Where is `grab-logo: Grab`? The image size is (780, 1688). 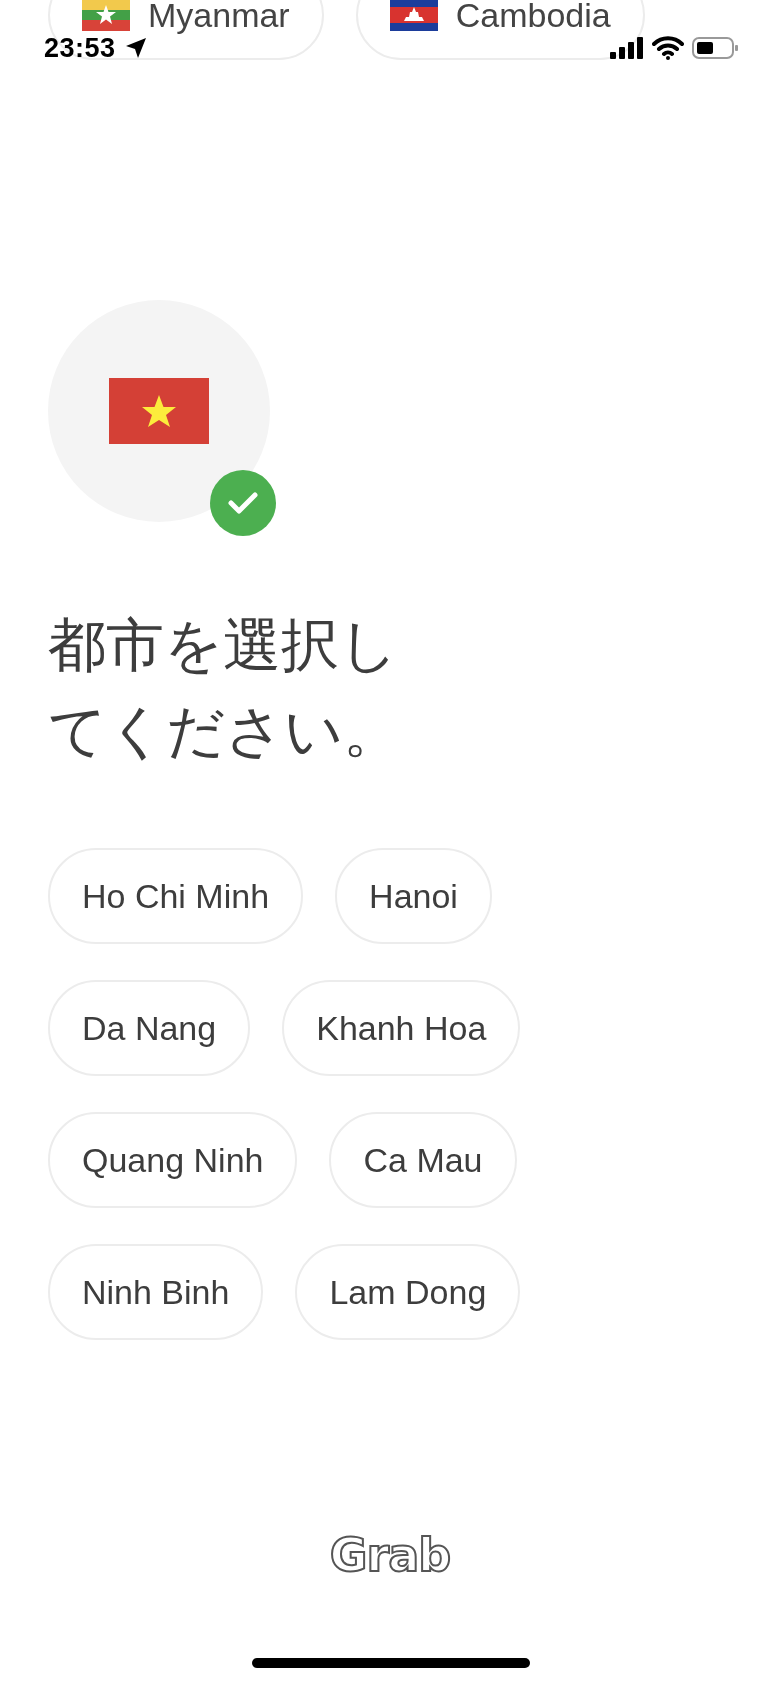 grab-logo: Grab is located at coordinates (390, 1555).